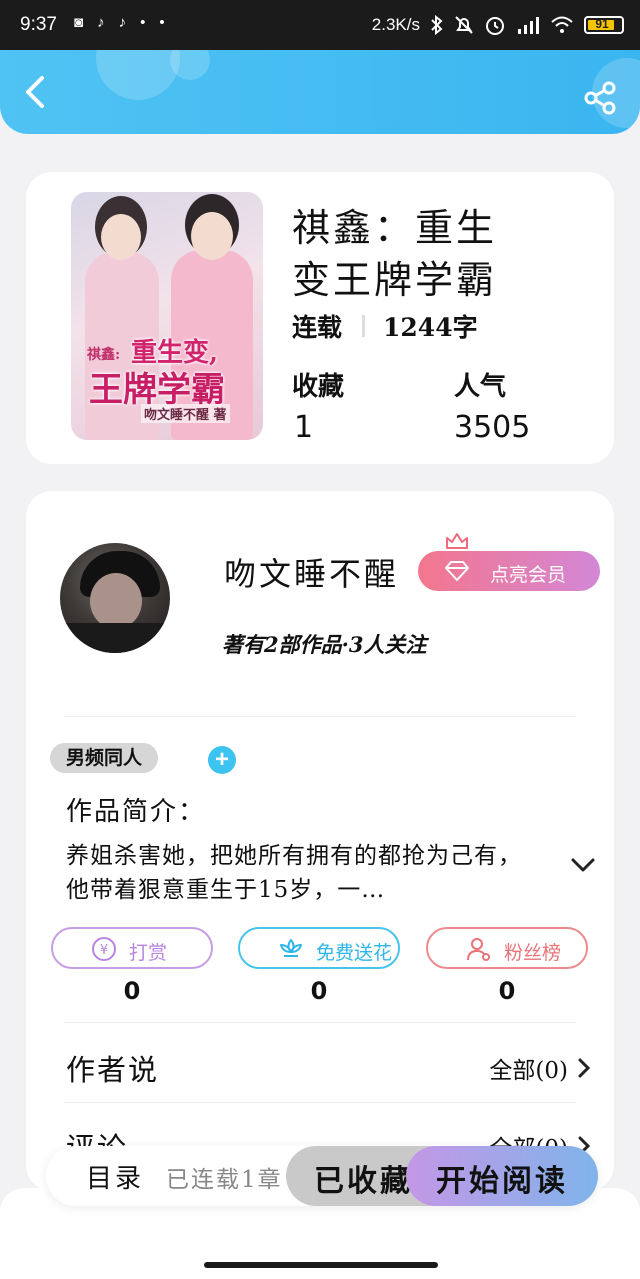 The height and width of the screenshot is (1279, 640). What do you see at coordinates (320, 25) in the screenshot?
I see `status-bar: 9:37 ◙♪♪•• 2.3K/s 91` at bounding box center [320, 25].